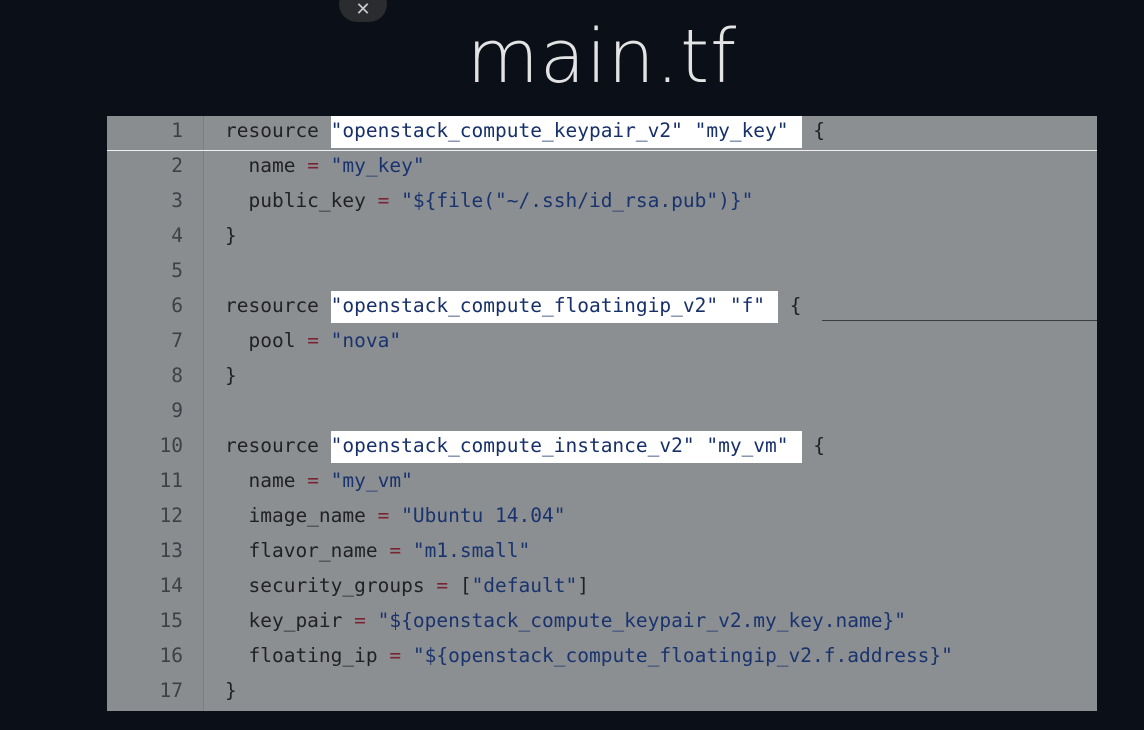 Image resolution: width=1144 pixels, height=730 pixels. Describe the element at coordinates (602, 375) in the screenshot. I see `code-line: 8}` at that location.